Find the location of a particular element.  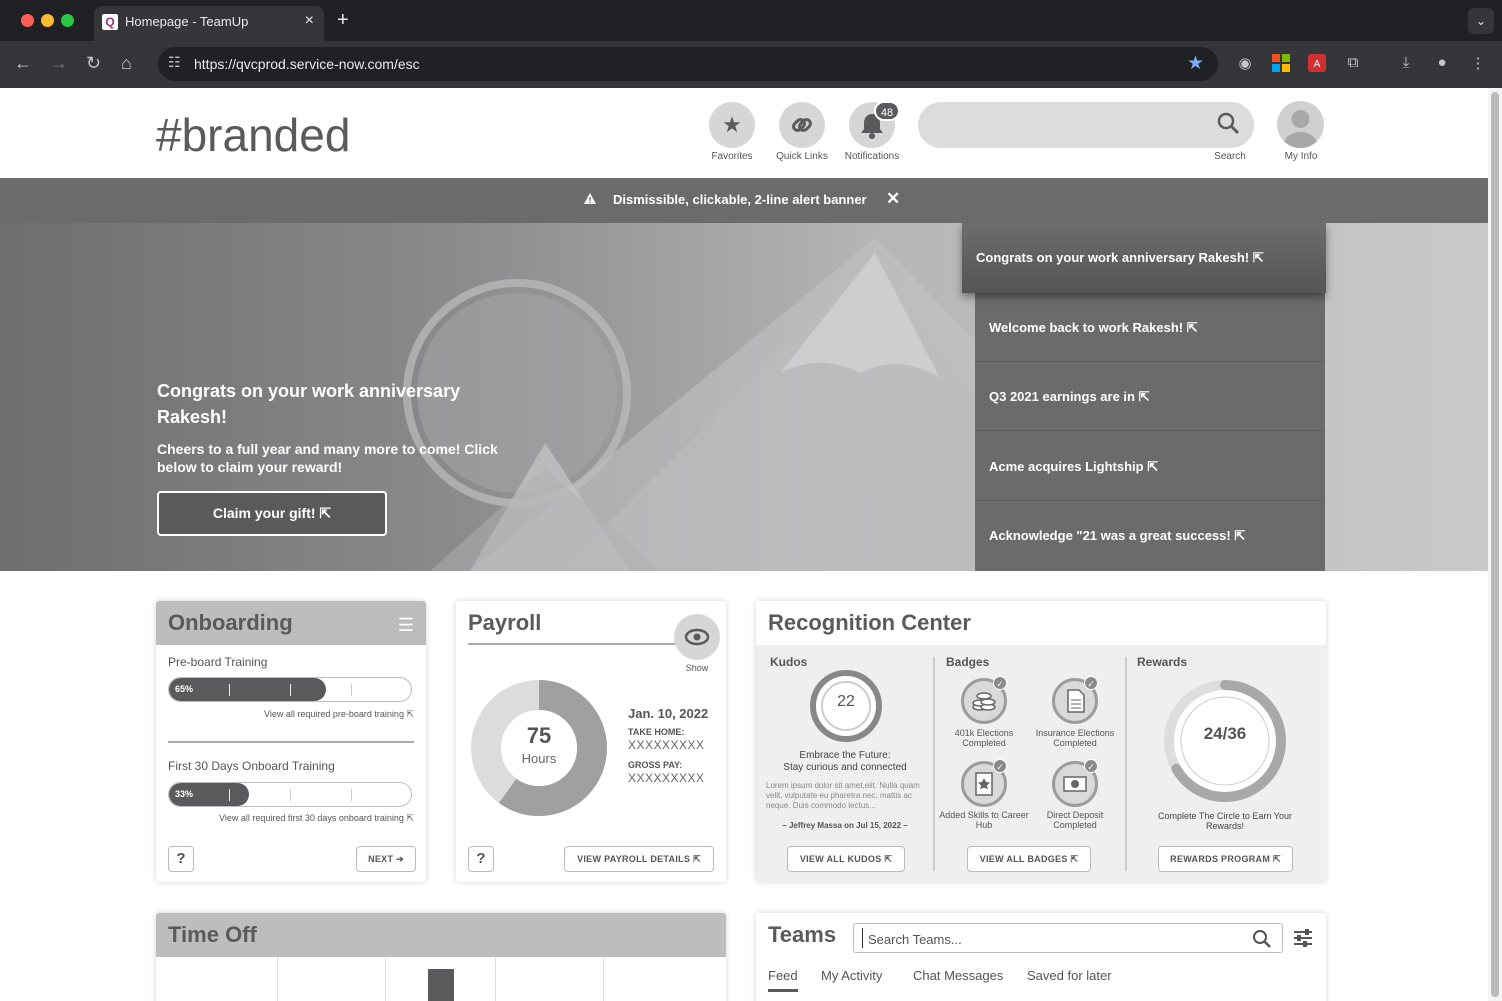

scrollbar-thumb is located at coordinates (1495, 544).